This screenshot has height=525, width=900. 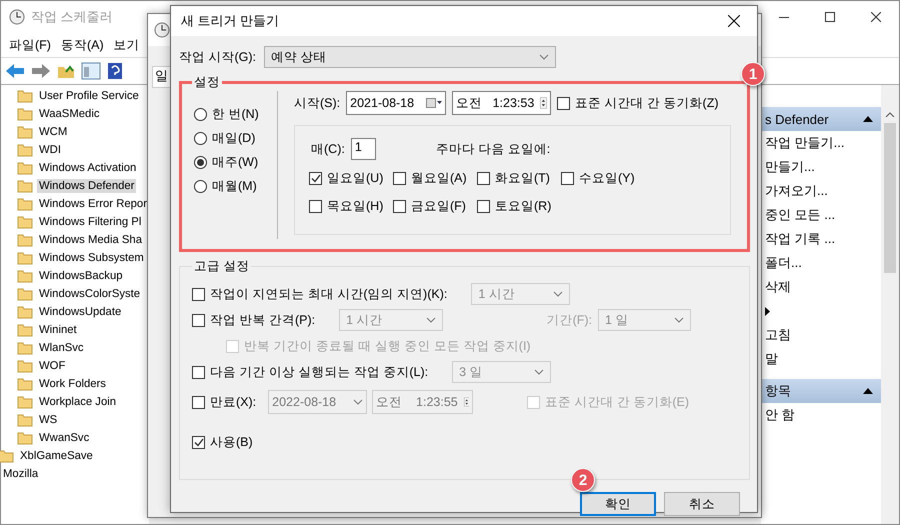 I want to click on checkbox-label: 작업 반복 간격(P):, so click(x=263, y=320).